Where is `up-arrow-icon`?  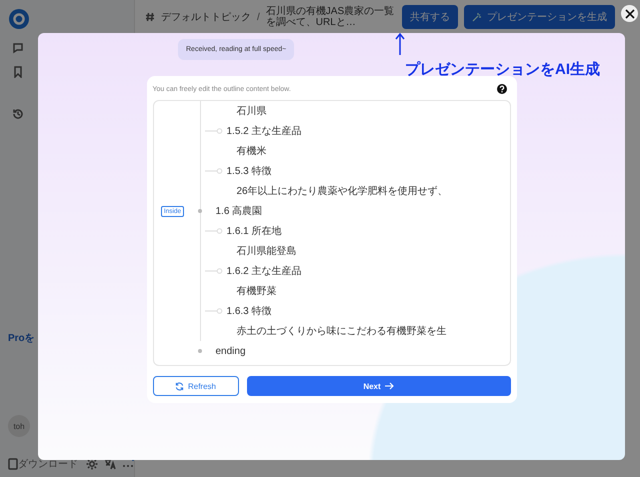 up-arrow-icon is located at coordinates (400, 44).